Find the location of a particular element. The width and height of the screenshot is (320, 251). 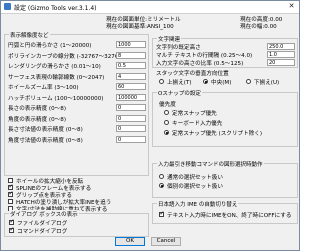

title-bar: 設定 (Gizmo Tools ver.3.1.4) ✕ is located at coordinates (150, 7).